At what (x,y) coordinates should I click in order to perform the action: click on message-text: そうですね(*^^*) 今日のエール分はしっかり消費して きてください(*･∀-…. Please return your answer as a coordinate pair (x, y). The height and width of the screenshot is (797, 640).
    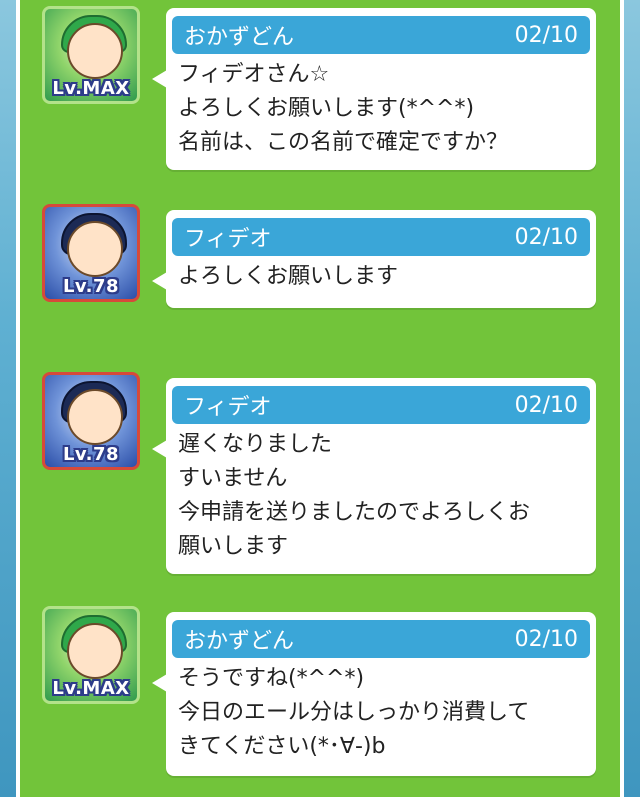
    Looking at the image, I should click on (382, 713).